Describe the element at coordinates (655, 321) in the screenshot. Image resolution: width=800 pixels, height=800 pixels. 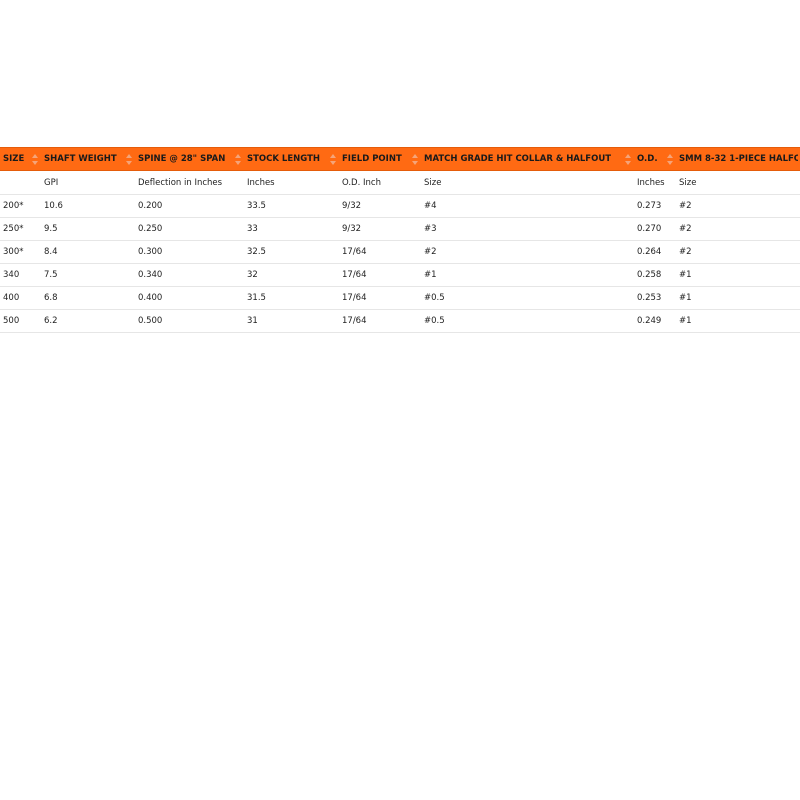
I see `table-cell: 0.249` at that location.